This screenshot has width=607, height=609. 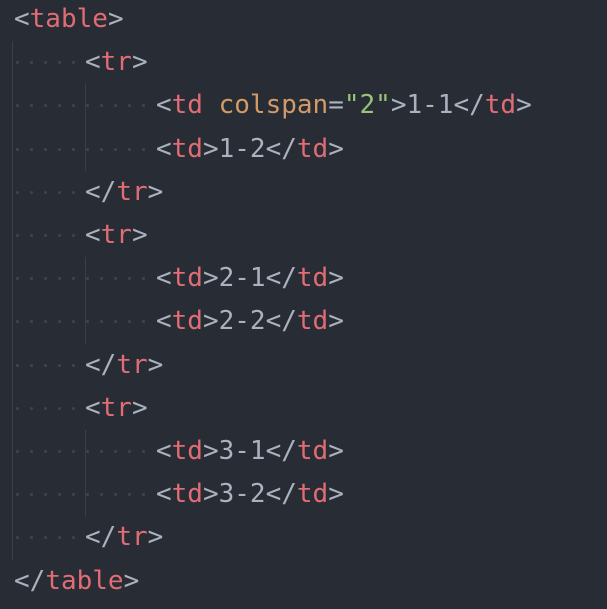 What do you see at coordinates (336, 105) in the screenshot?
I see `token-punc: =` at bounding box center [336, 105].